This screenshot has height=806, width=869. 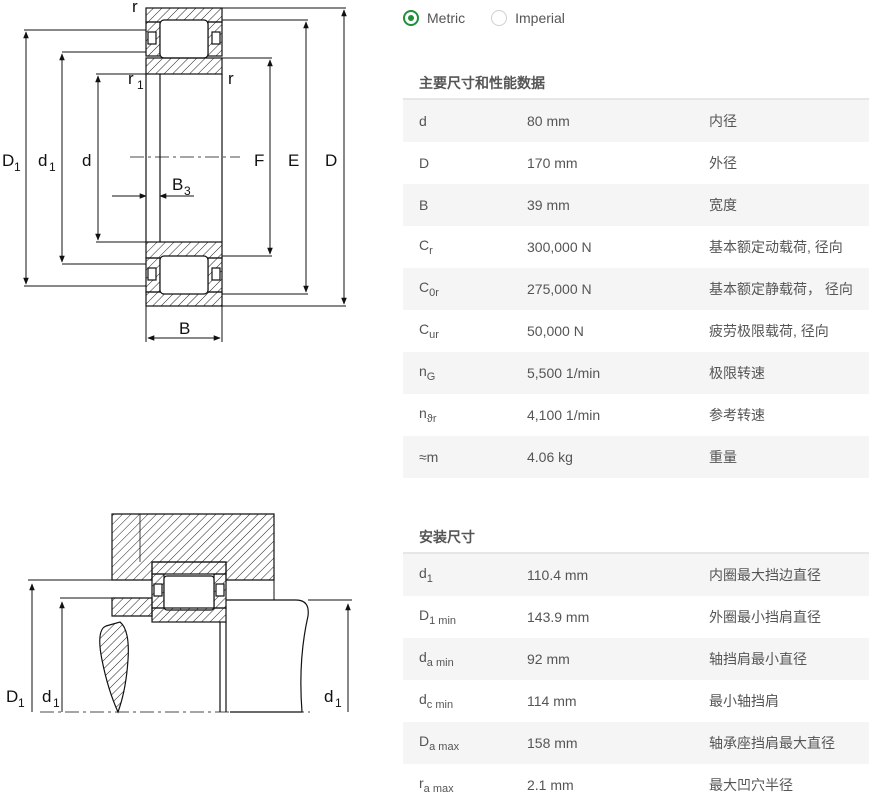 I want to click on label-d: d, so click(x=86, y=160).